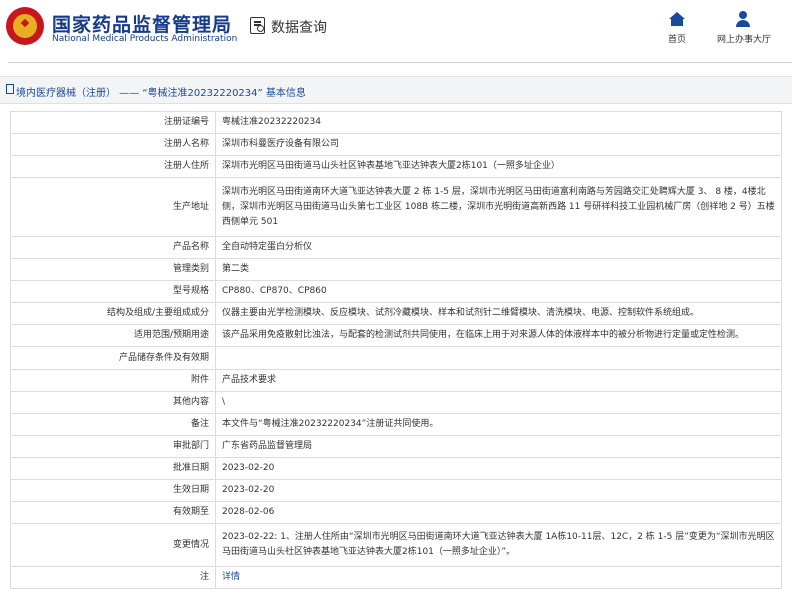 This screenshot has height=613, width=792. Describe the element at coordinates (113, 545) in the screenshot. I see `row-key: 变更情况` at that location.